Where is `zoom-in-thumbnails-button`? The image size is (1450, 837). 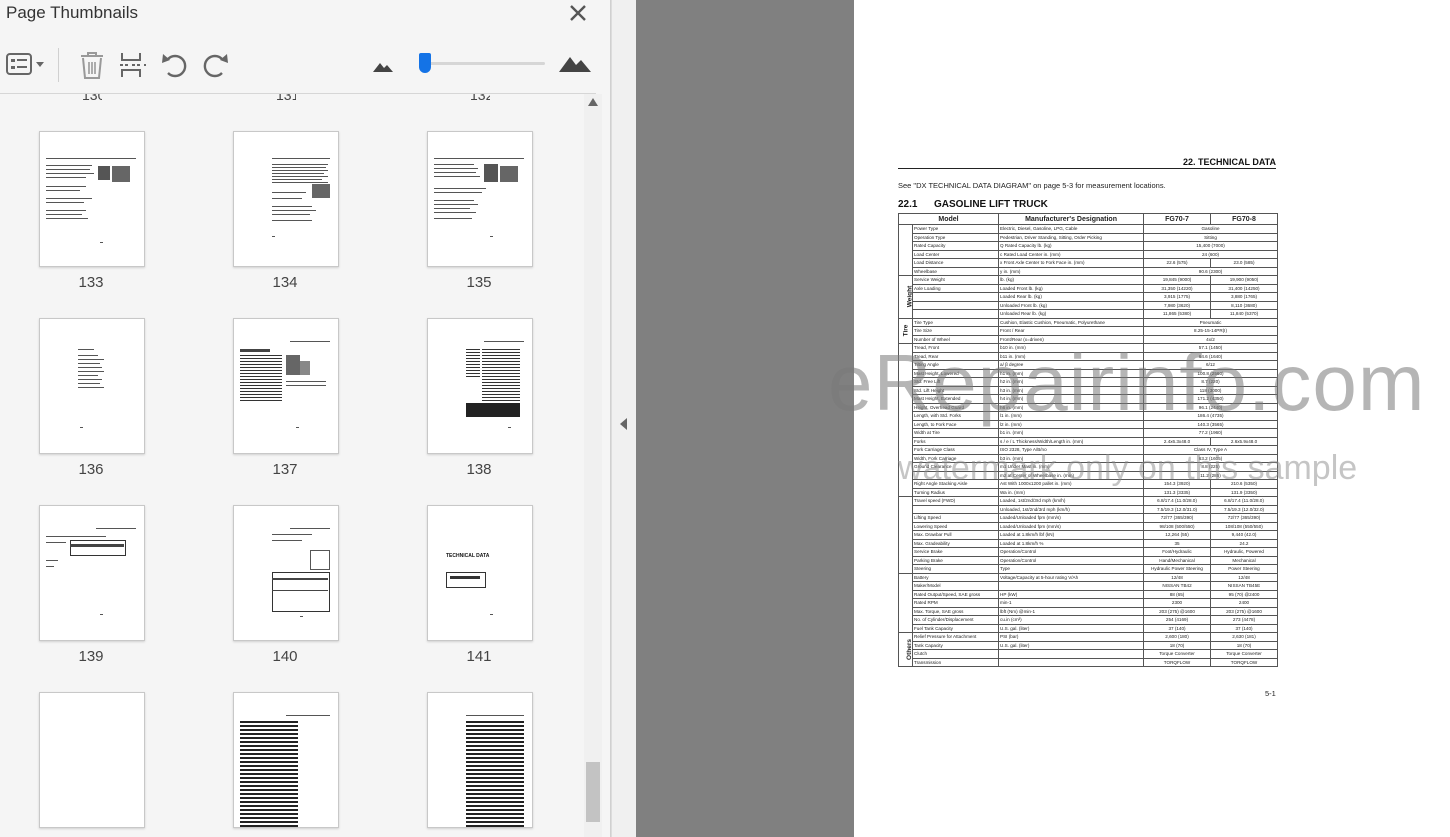 zoom-in-thumbnails-button is located at coordinates (575, 65).